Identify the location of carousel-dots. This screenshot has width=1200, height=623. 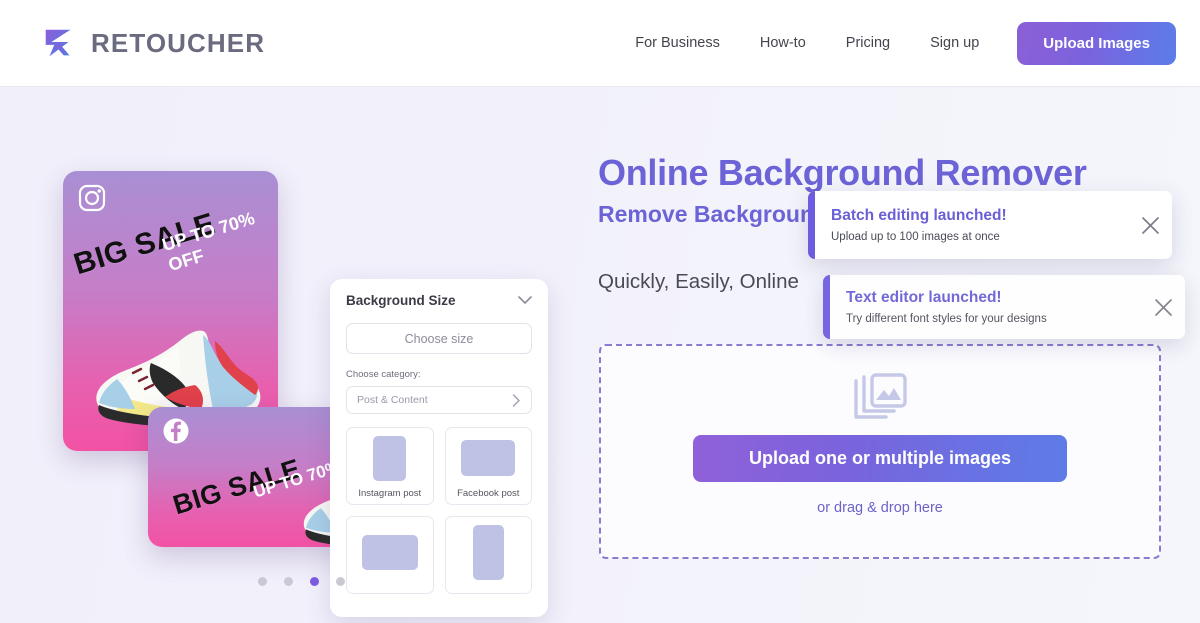
(301, 581).